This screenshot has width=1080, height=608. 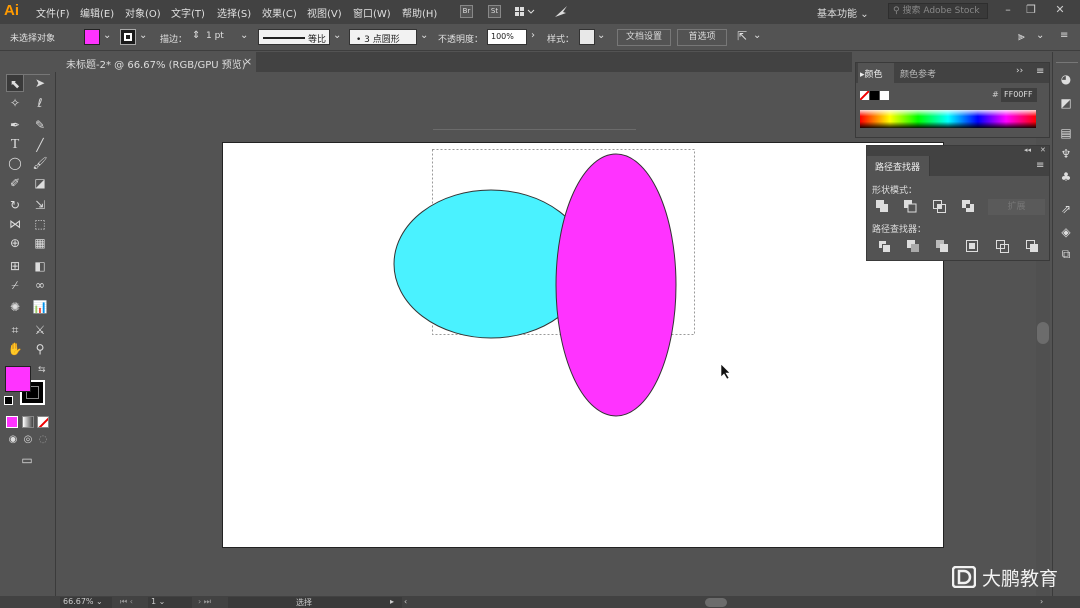 I want to click on intersect-icon, so click(x=939, y=208).